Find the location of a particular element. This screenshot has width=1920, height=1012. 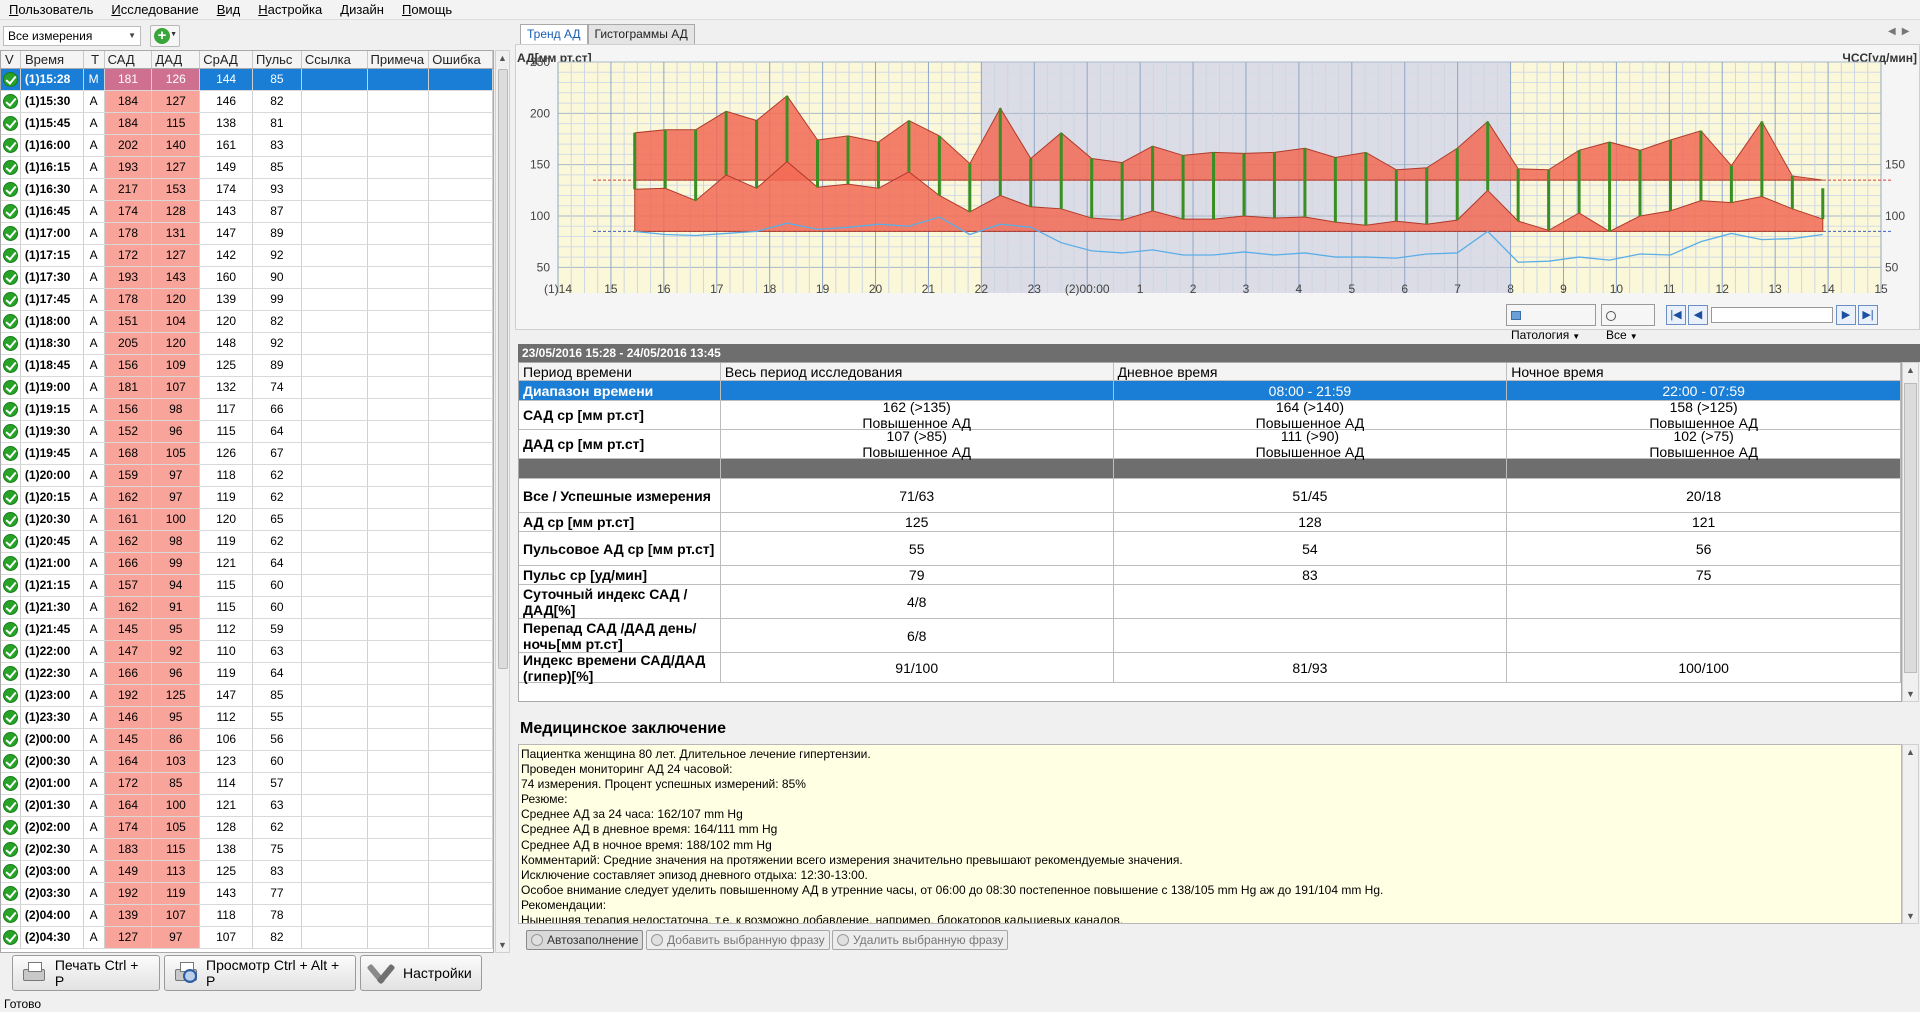

add-measurement-button: + ▼ is located at coordinates (165, 36).